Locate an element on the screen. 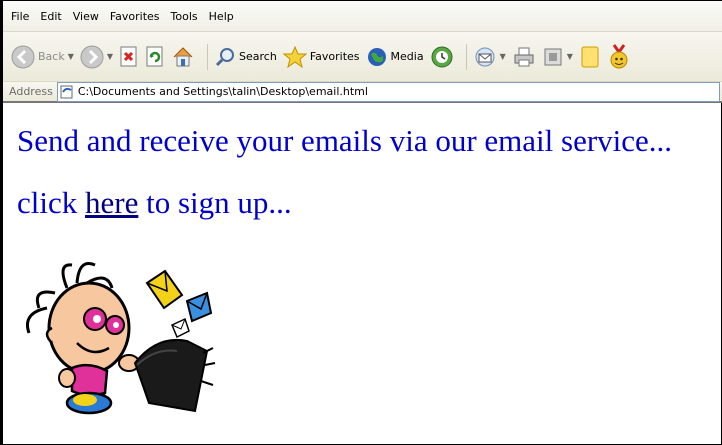  forward-arrow-icon is located at coordinates (92, 56).